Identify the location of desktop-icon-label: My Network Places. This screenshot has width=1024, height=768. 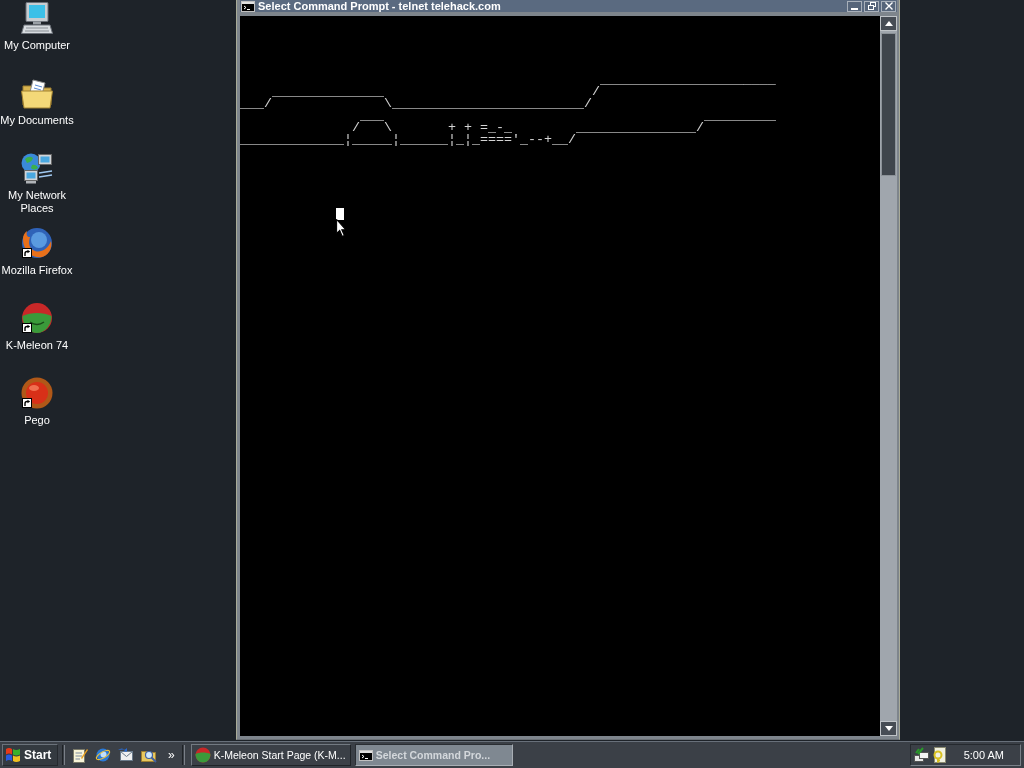
(37, 202).